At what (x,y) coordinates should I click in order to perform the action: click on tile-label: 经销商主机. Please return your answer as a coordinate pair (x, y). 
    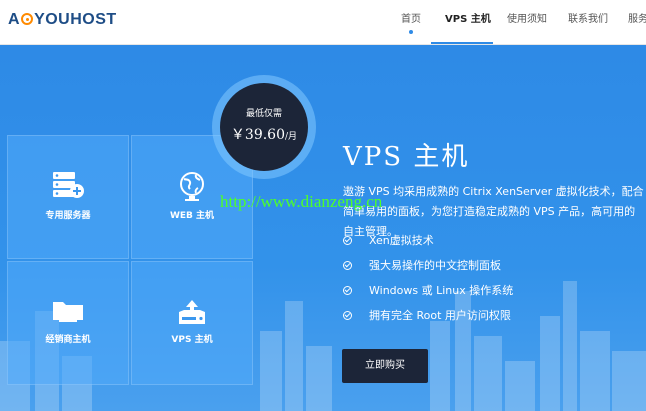
    Looking at the image, I should click on (68, 340).